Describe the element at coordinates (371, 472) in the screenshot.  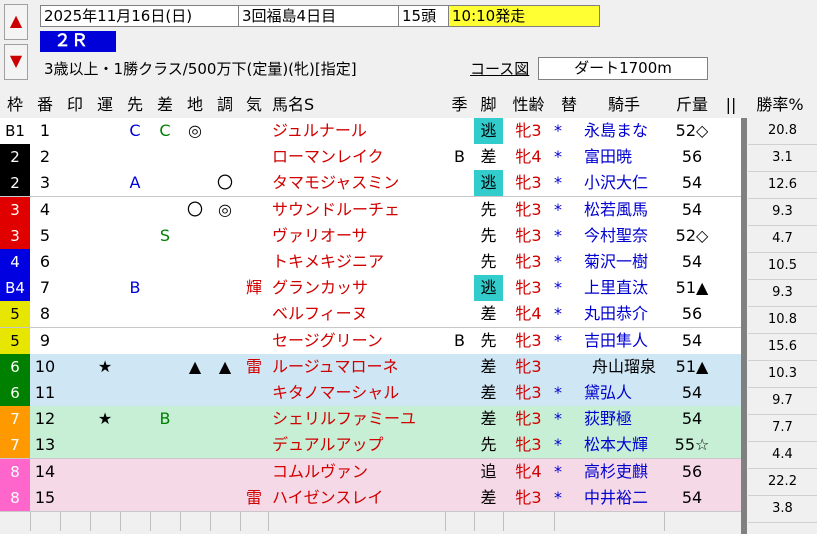
I see `horse-row: 8 14 コムルヴァン 追牝4 * 高杉吏麒 56` at that location.